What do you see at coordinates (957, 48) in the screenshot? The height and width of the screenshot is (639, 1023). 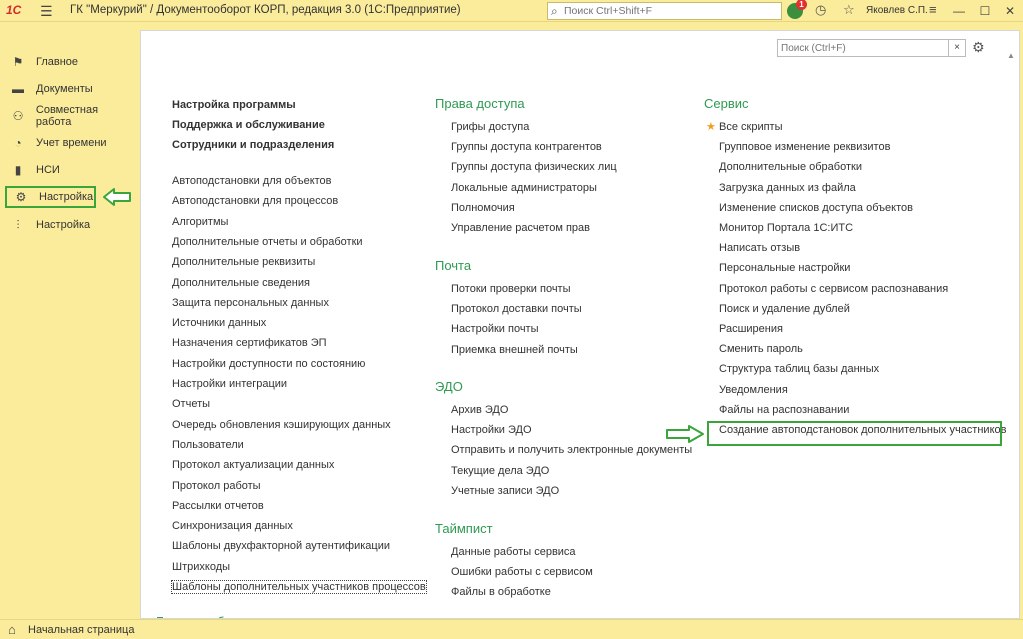 I see `clear-search-button: ×` at bounding box center [957, 48].